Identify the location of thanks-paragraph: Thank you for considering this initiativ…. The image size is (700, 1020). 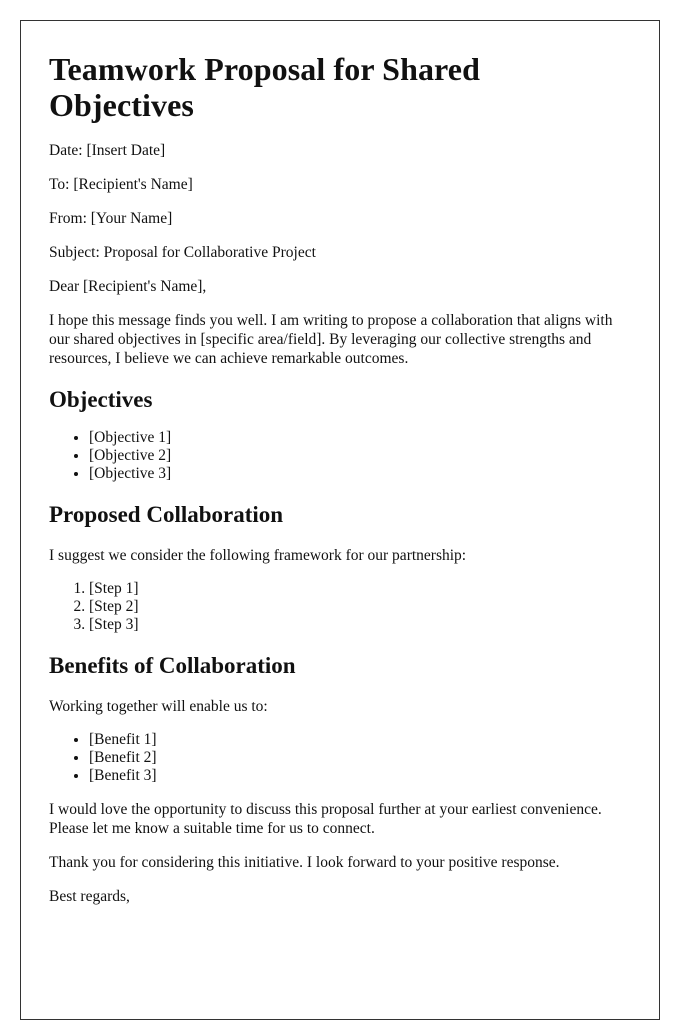
(304, 862).